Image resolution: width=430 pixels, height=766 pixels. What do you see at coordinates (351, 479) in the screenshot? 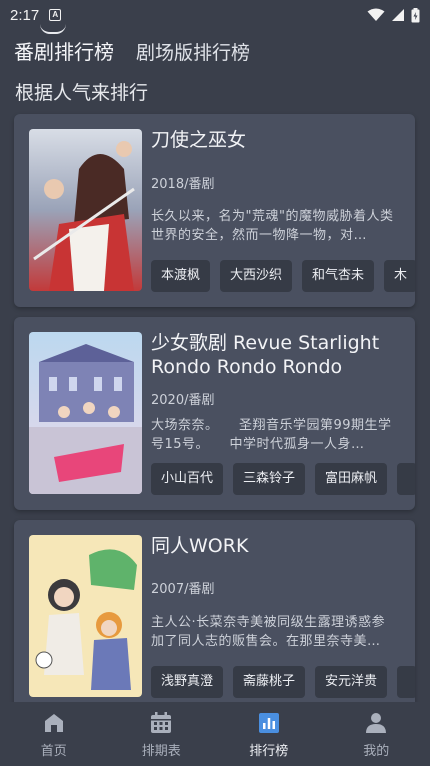
I see `cast-chip: 富田麻帆` at bounding box center [351, 479].